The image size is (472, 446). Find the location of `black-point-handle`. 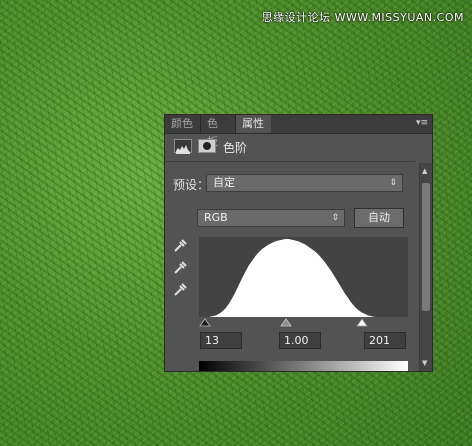

black-point-handle is located at coordinates (205, 322).